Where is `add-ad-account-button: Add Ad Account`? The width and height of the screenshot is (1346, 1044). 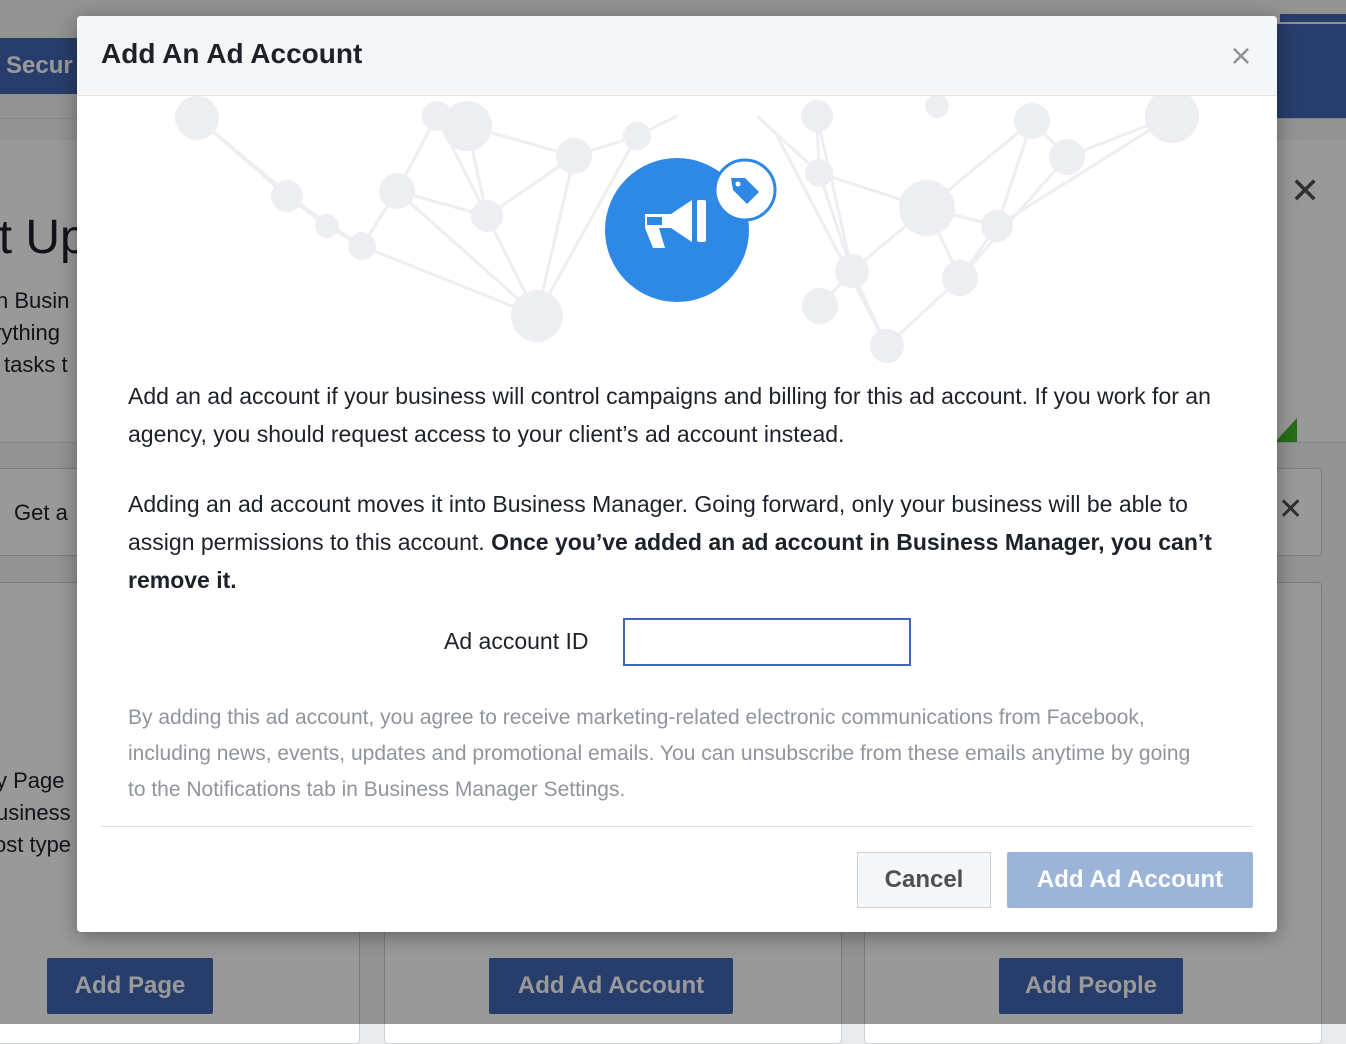
add-ad-account-button: Add Ad Account is located at coordinates (1130, 880).